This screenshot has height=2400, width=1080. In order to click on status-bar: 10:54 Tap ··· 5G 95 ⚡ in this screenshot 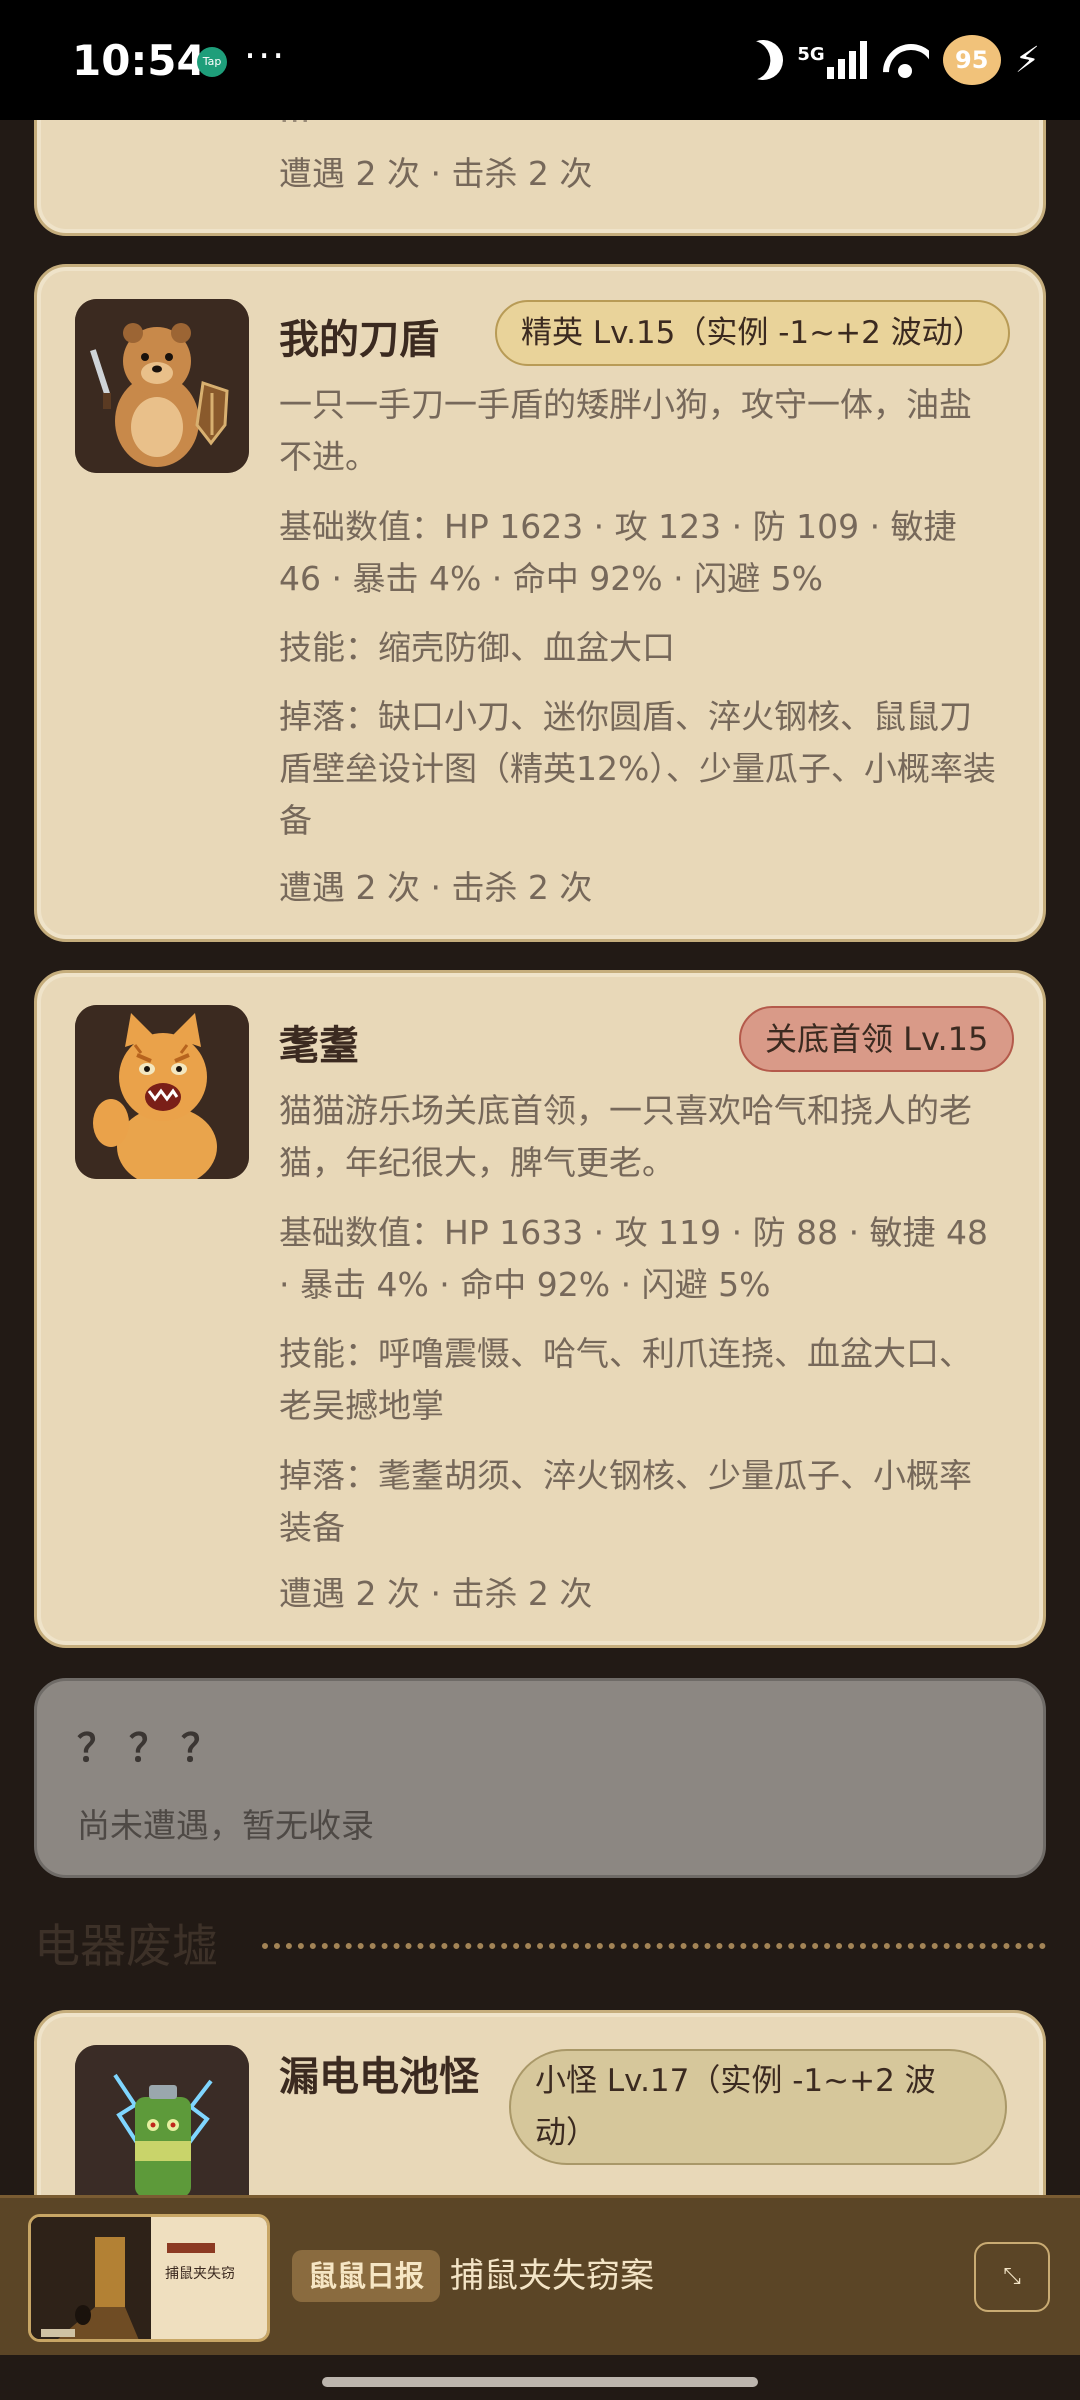, I will do `click(540, 60)`.